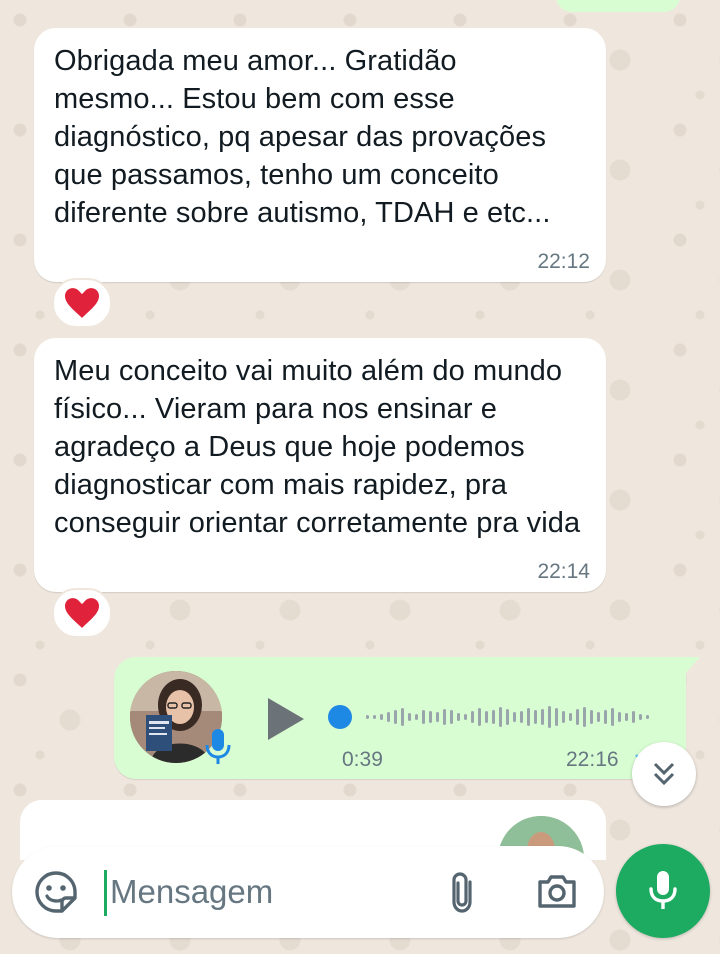 Image resolution: width=720 pixels, height=954 pixels. I want to click on message-time: 22:16, so click(592, 759).